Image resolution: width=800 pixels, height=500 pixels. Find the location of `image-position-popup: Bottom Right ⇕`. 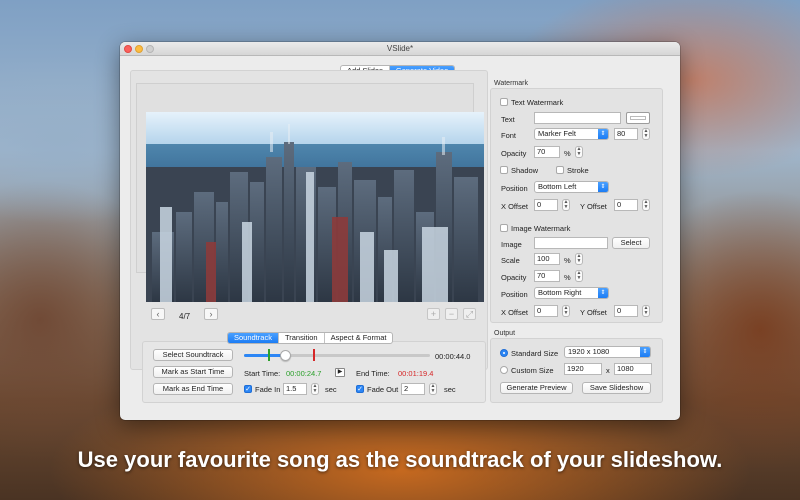

image-position-popup: Bottom Right ⇕ is located at coordinates (571, 293).